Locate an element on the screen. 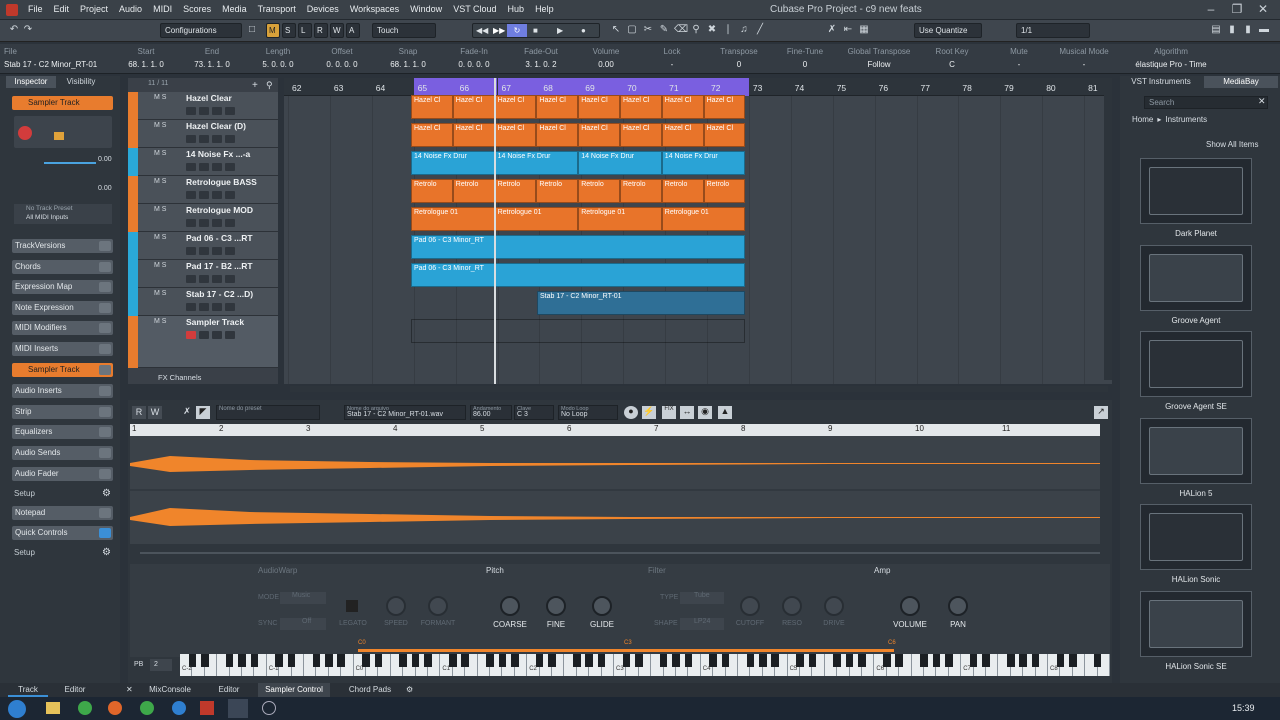 This screenshot has height=720, width=1280. start-button is located at coordinates (17, 709).